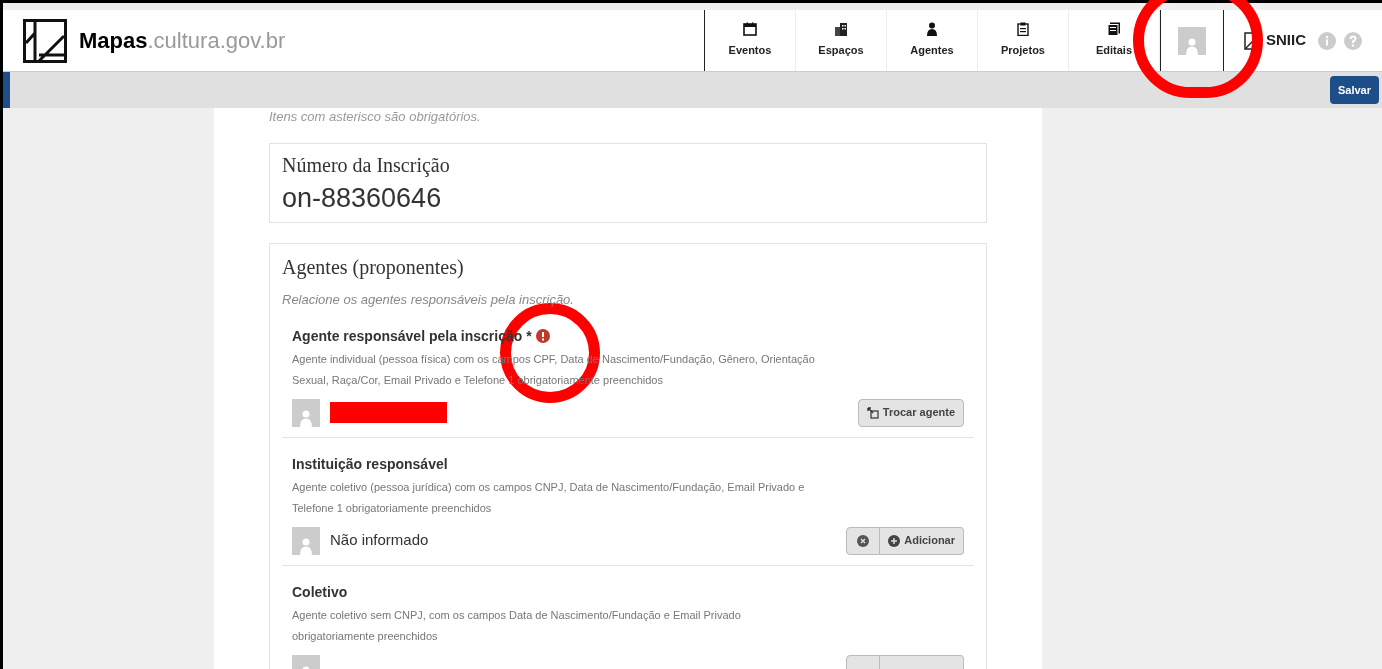 The image size is (1382, 669). I want to click on section-heading: Coletivo, so click(320, 592).